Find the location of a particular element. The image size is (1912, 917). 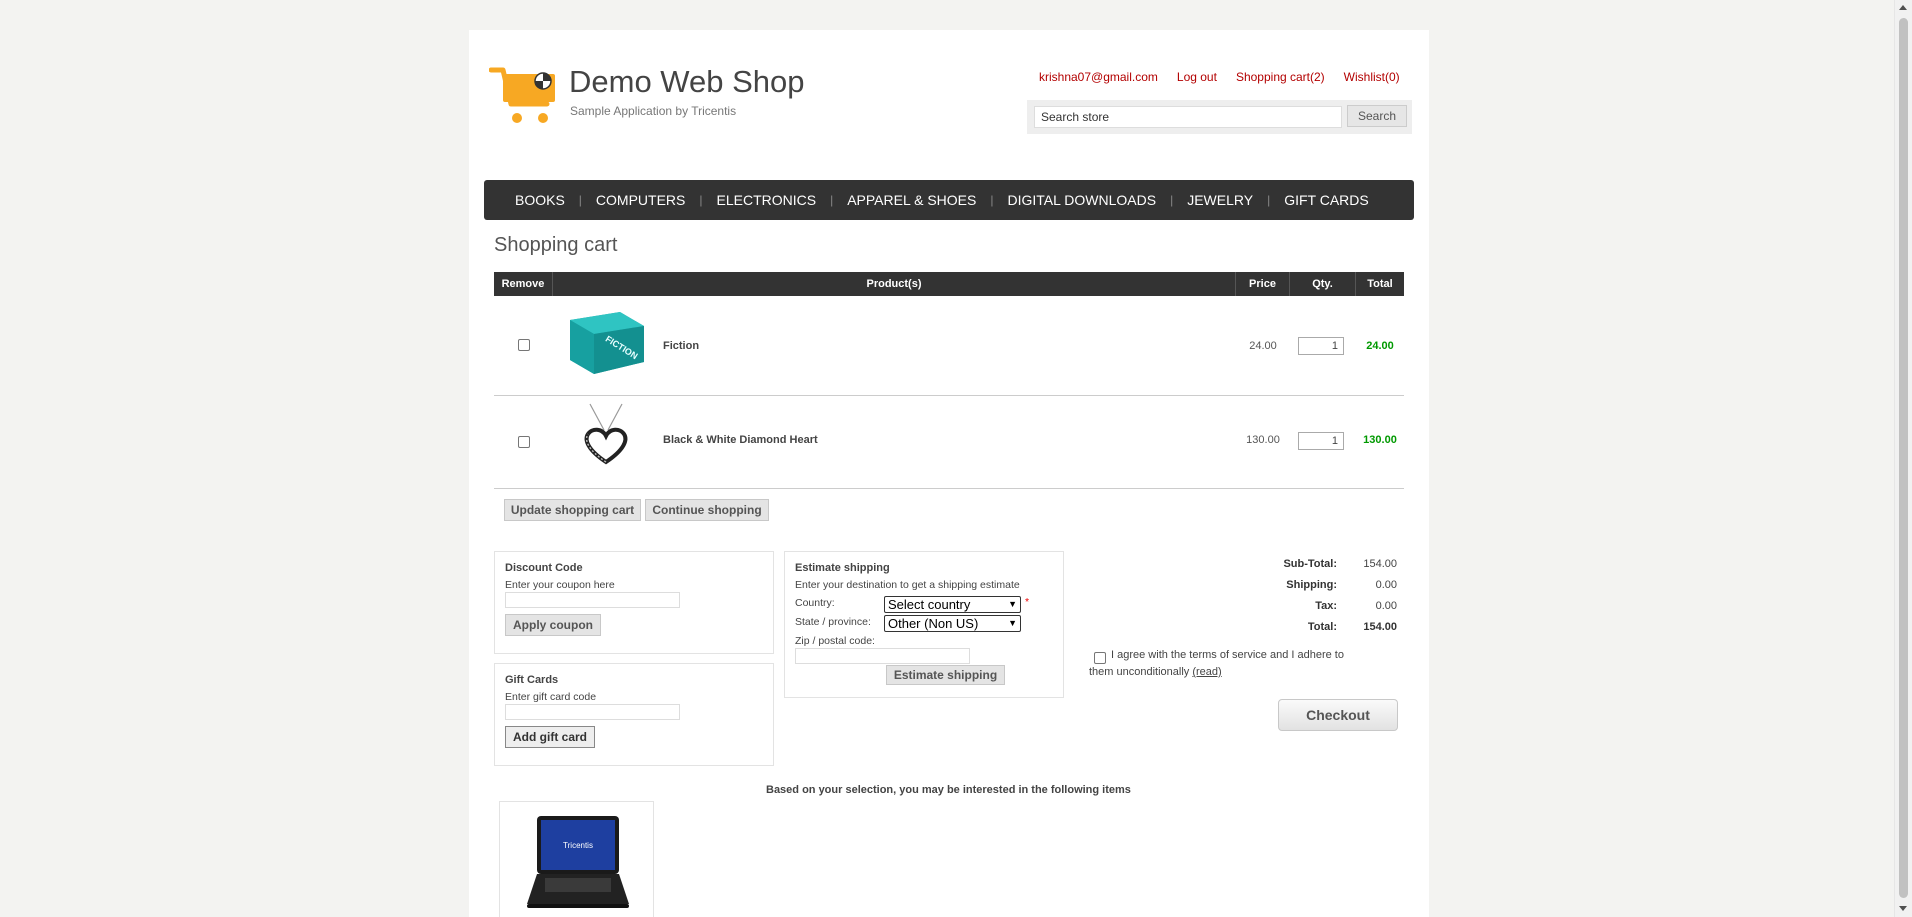

giftcard-title: Gift Cards is located at coordinates (532, 680).